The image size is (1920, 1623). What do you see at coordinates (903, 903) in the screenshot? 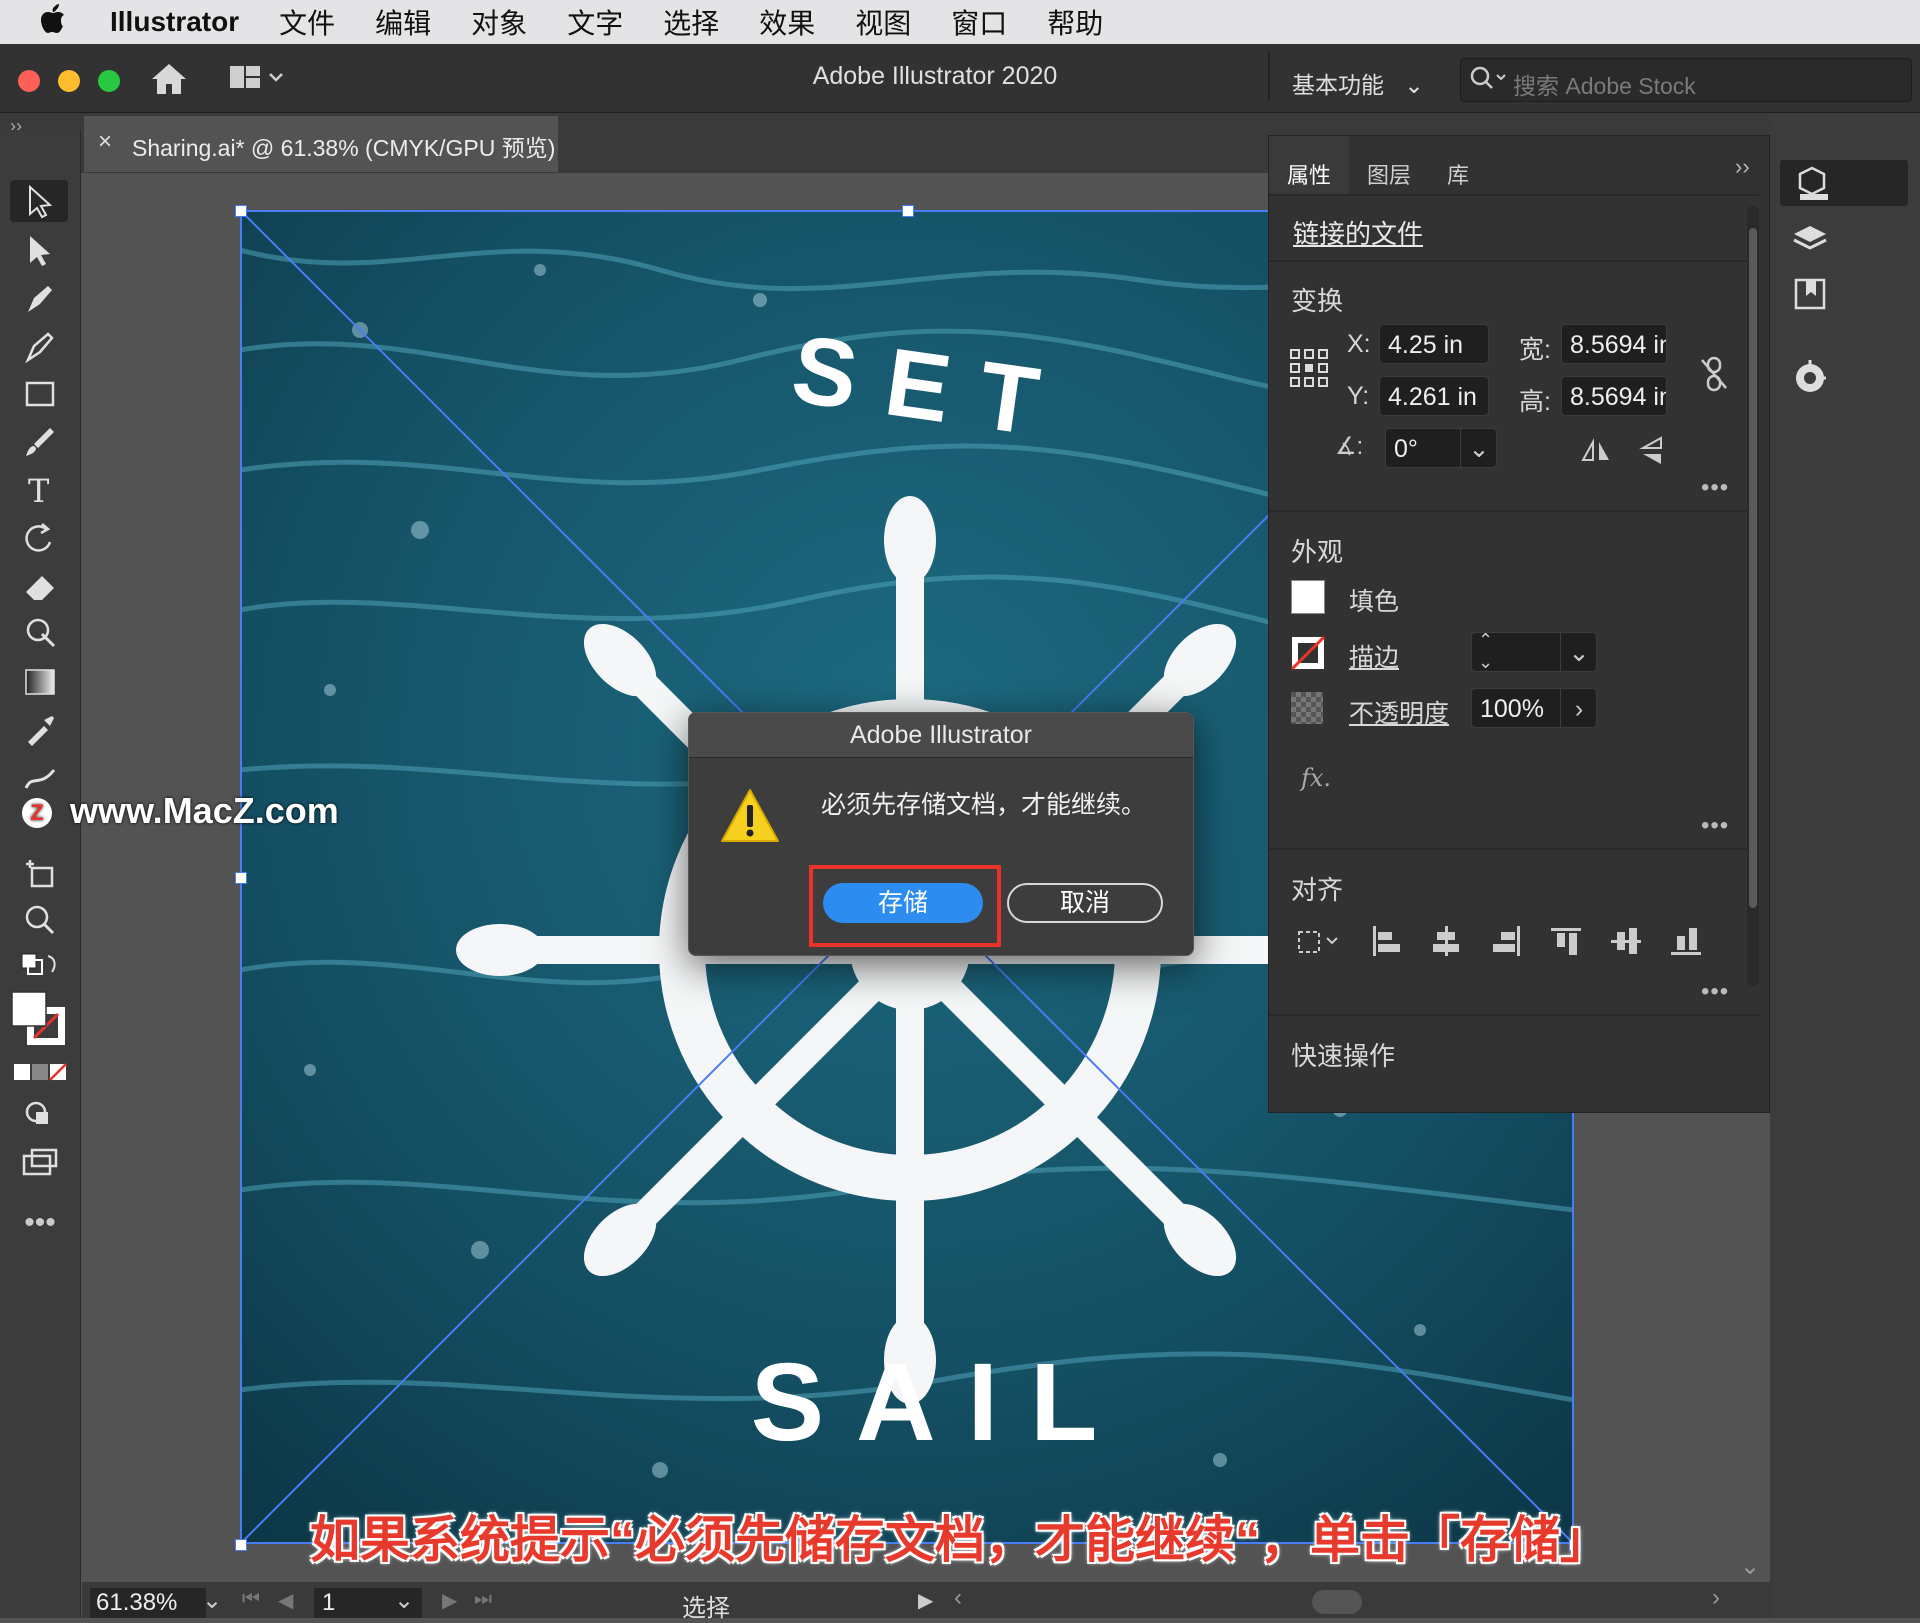
I see `save-button: 存储` at bounding box center [903, 903].